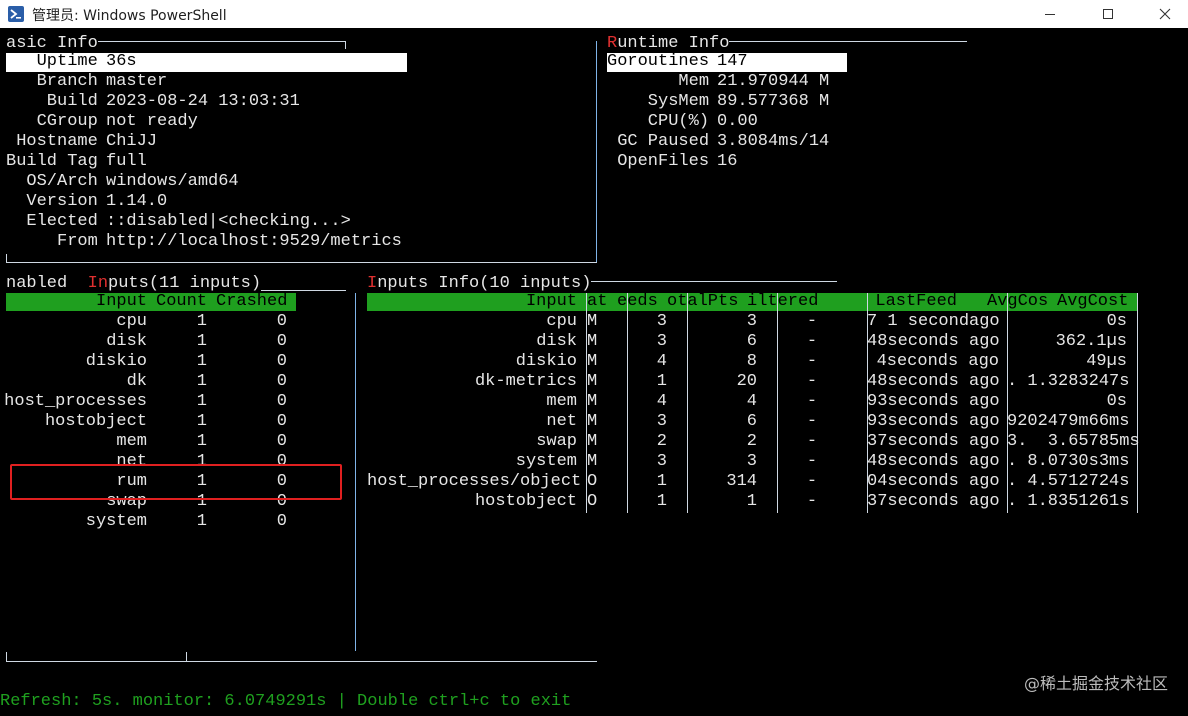 This screenshot has width=1188, height=716. I want to click on inputs-info-totalpts: 2, so click(751, 441).